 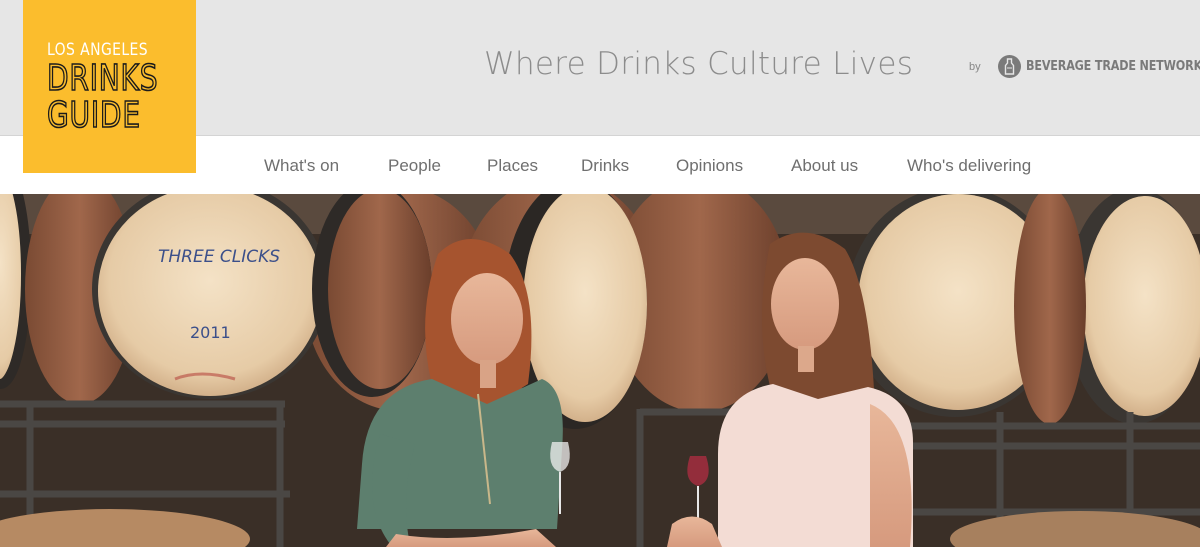 I want to click on nav-item-places: Places, so click(x=512, y=166).